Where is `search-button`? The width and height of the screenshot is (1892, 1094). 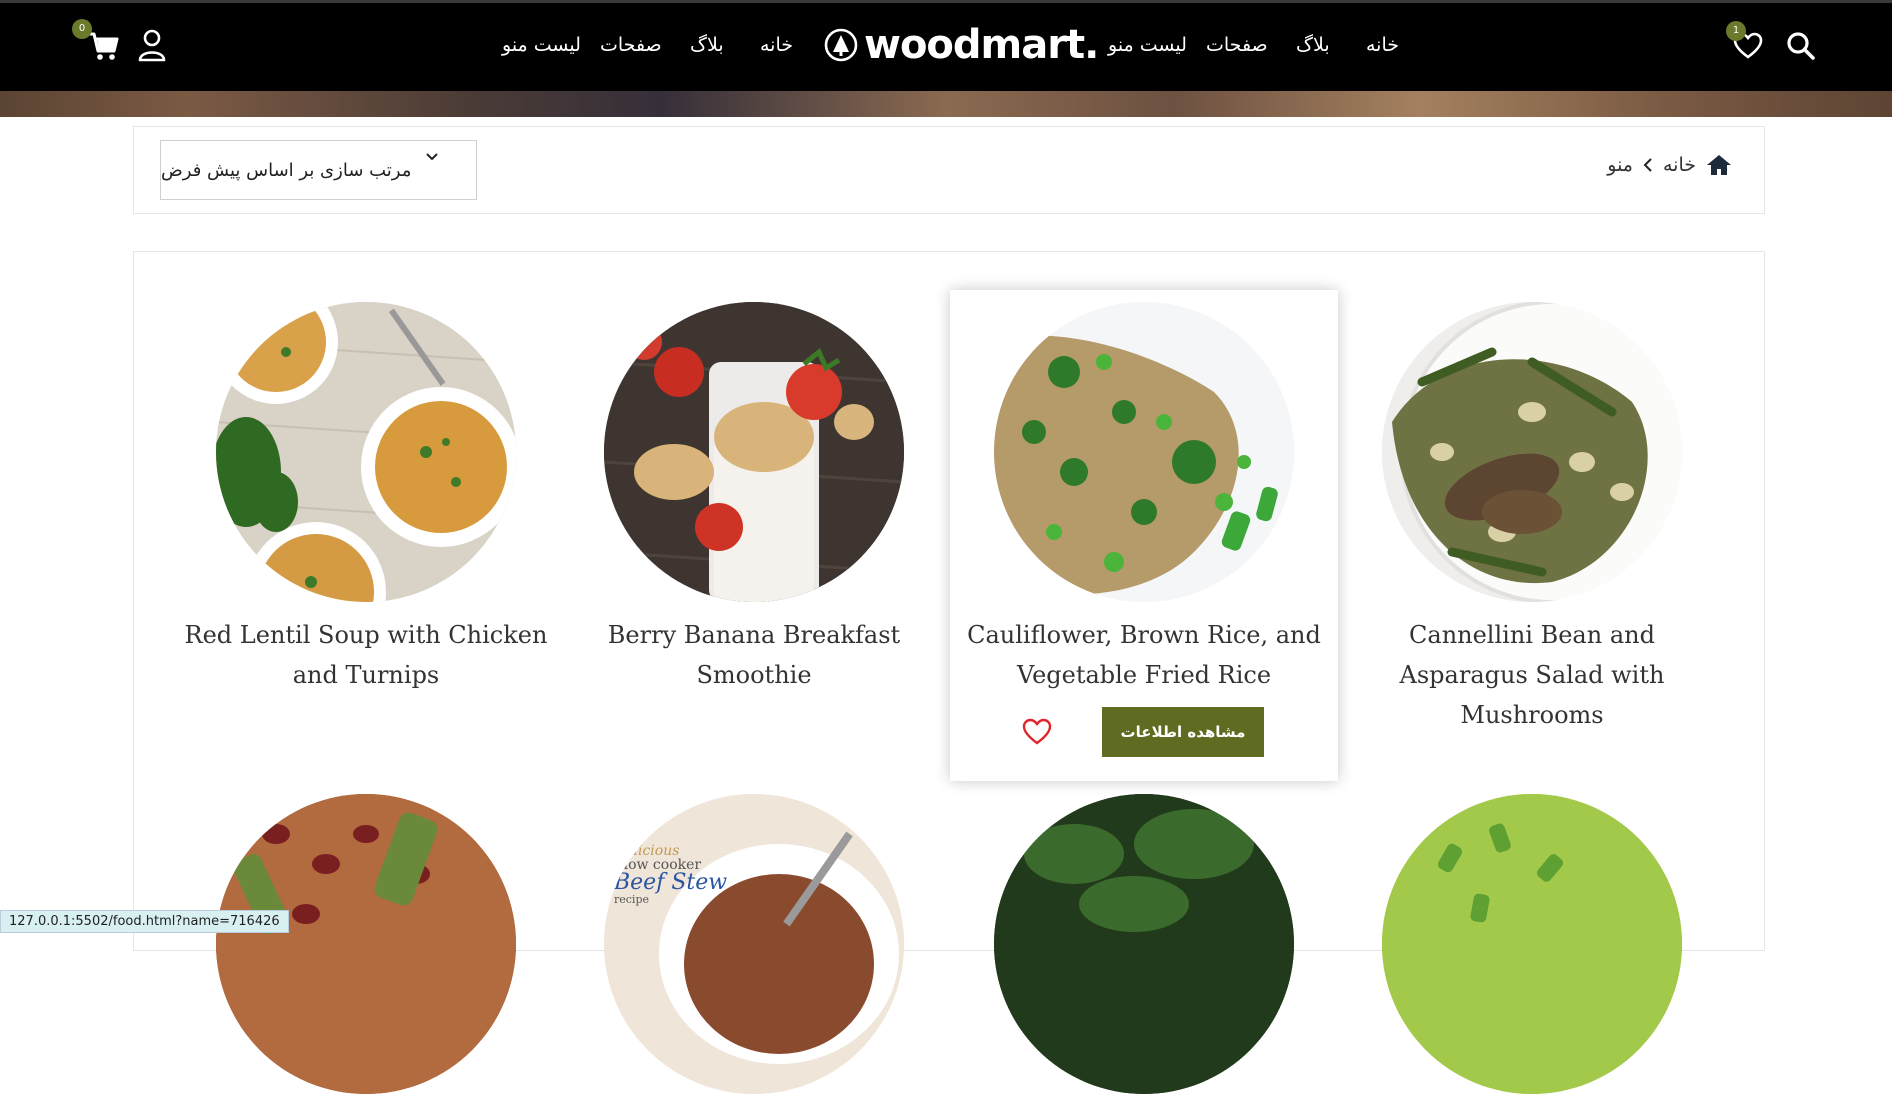
search-button is located at coordinates (1801, 46).